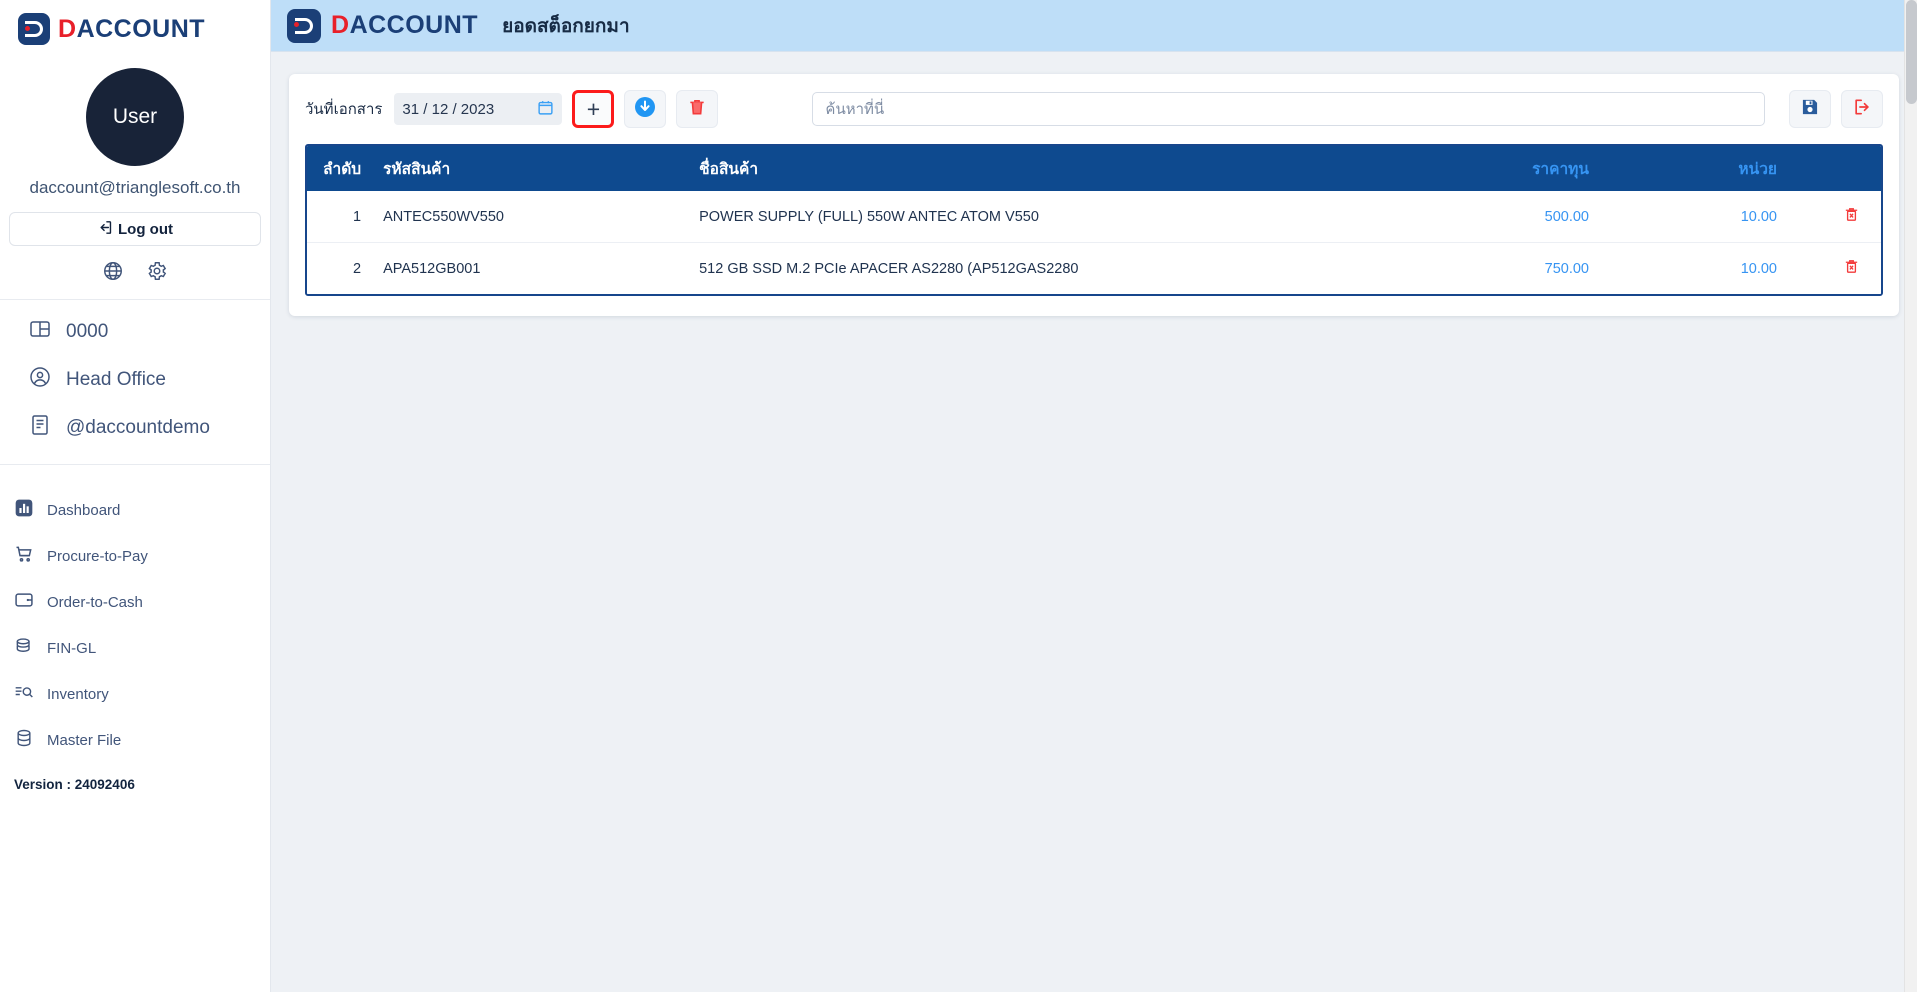 This screenshot has height=992, width=1917. I want to click on sidebar-item-procure-to-pay: Procure-to-Pay, so click(135, 556).